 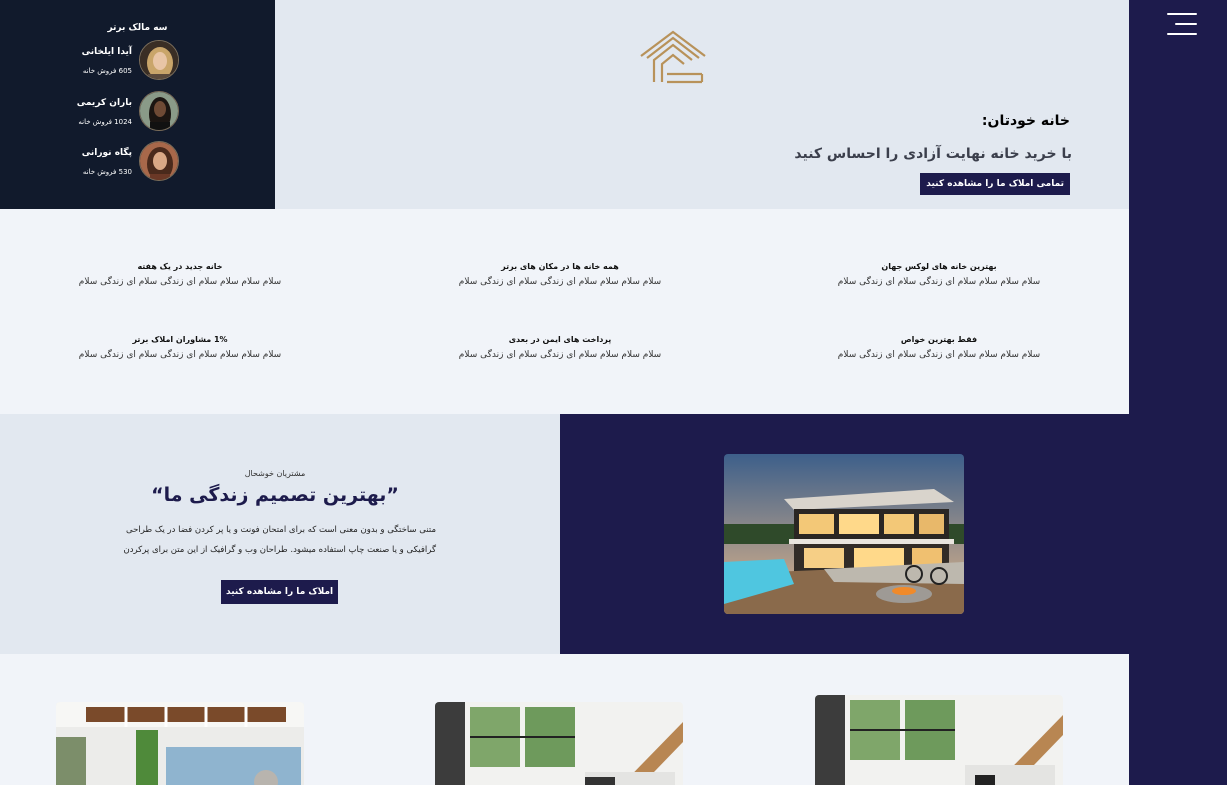 I want to click on owner-name: آیدا ایلخانی, so click(x=106, y=52).